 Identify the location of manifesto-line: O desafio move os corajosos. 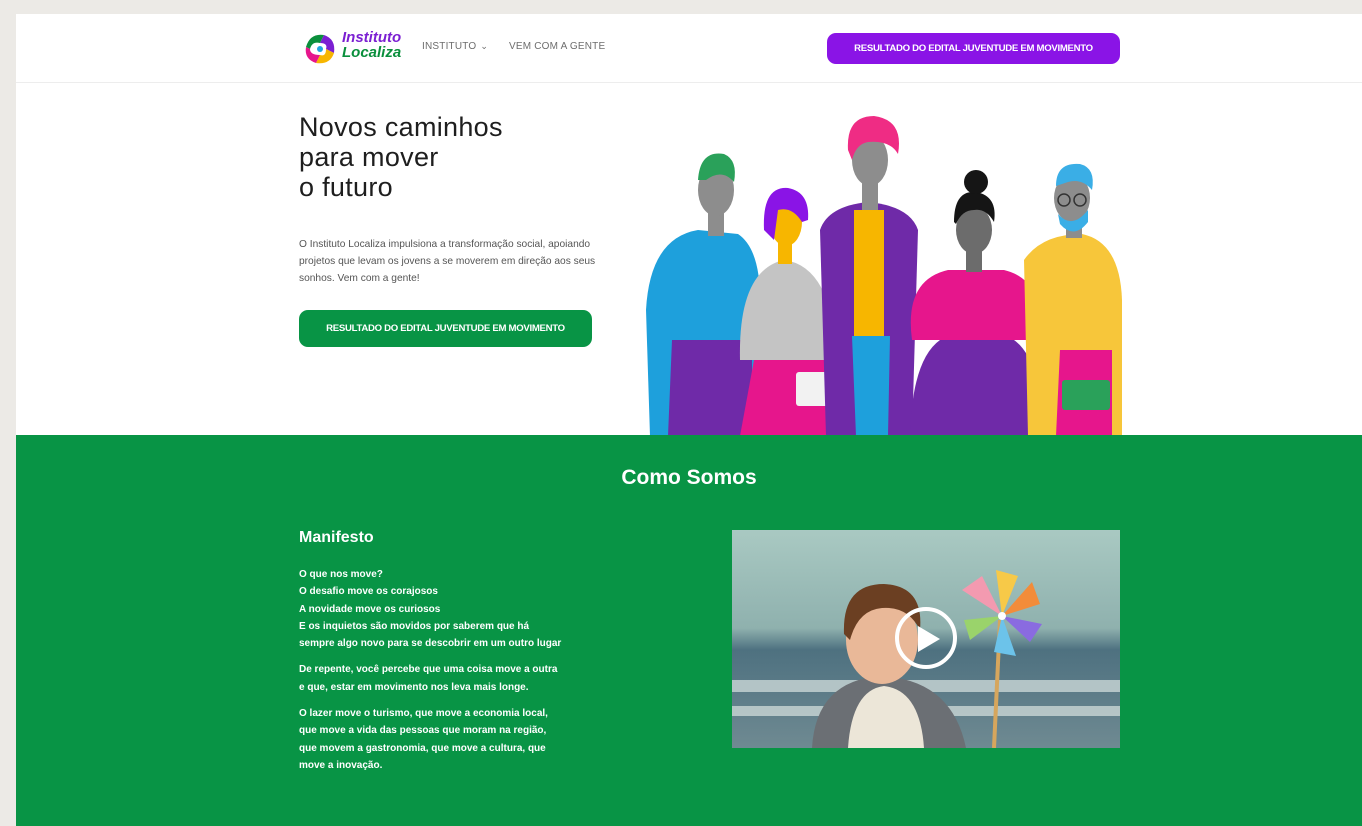
(368, 592).